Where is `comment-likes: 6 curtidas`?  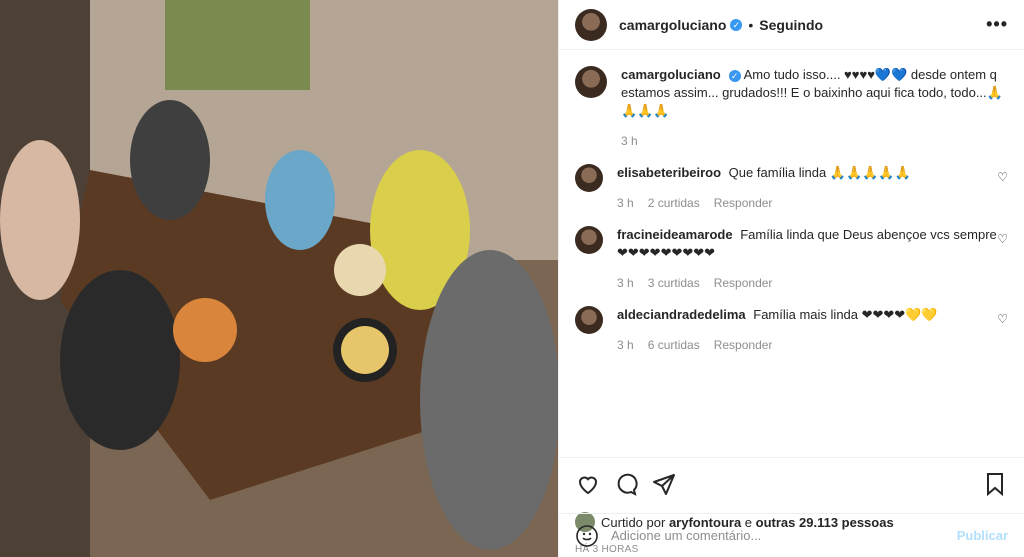 comment-likes: 6 curtidas is located at coordinates (674, 345).